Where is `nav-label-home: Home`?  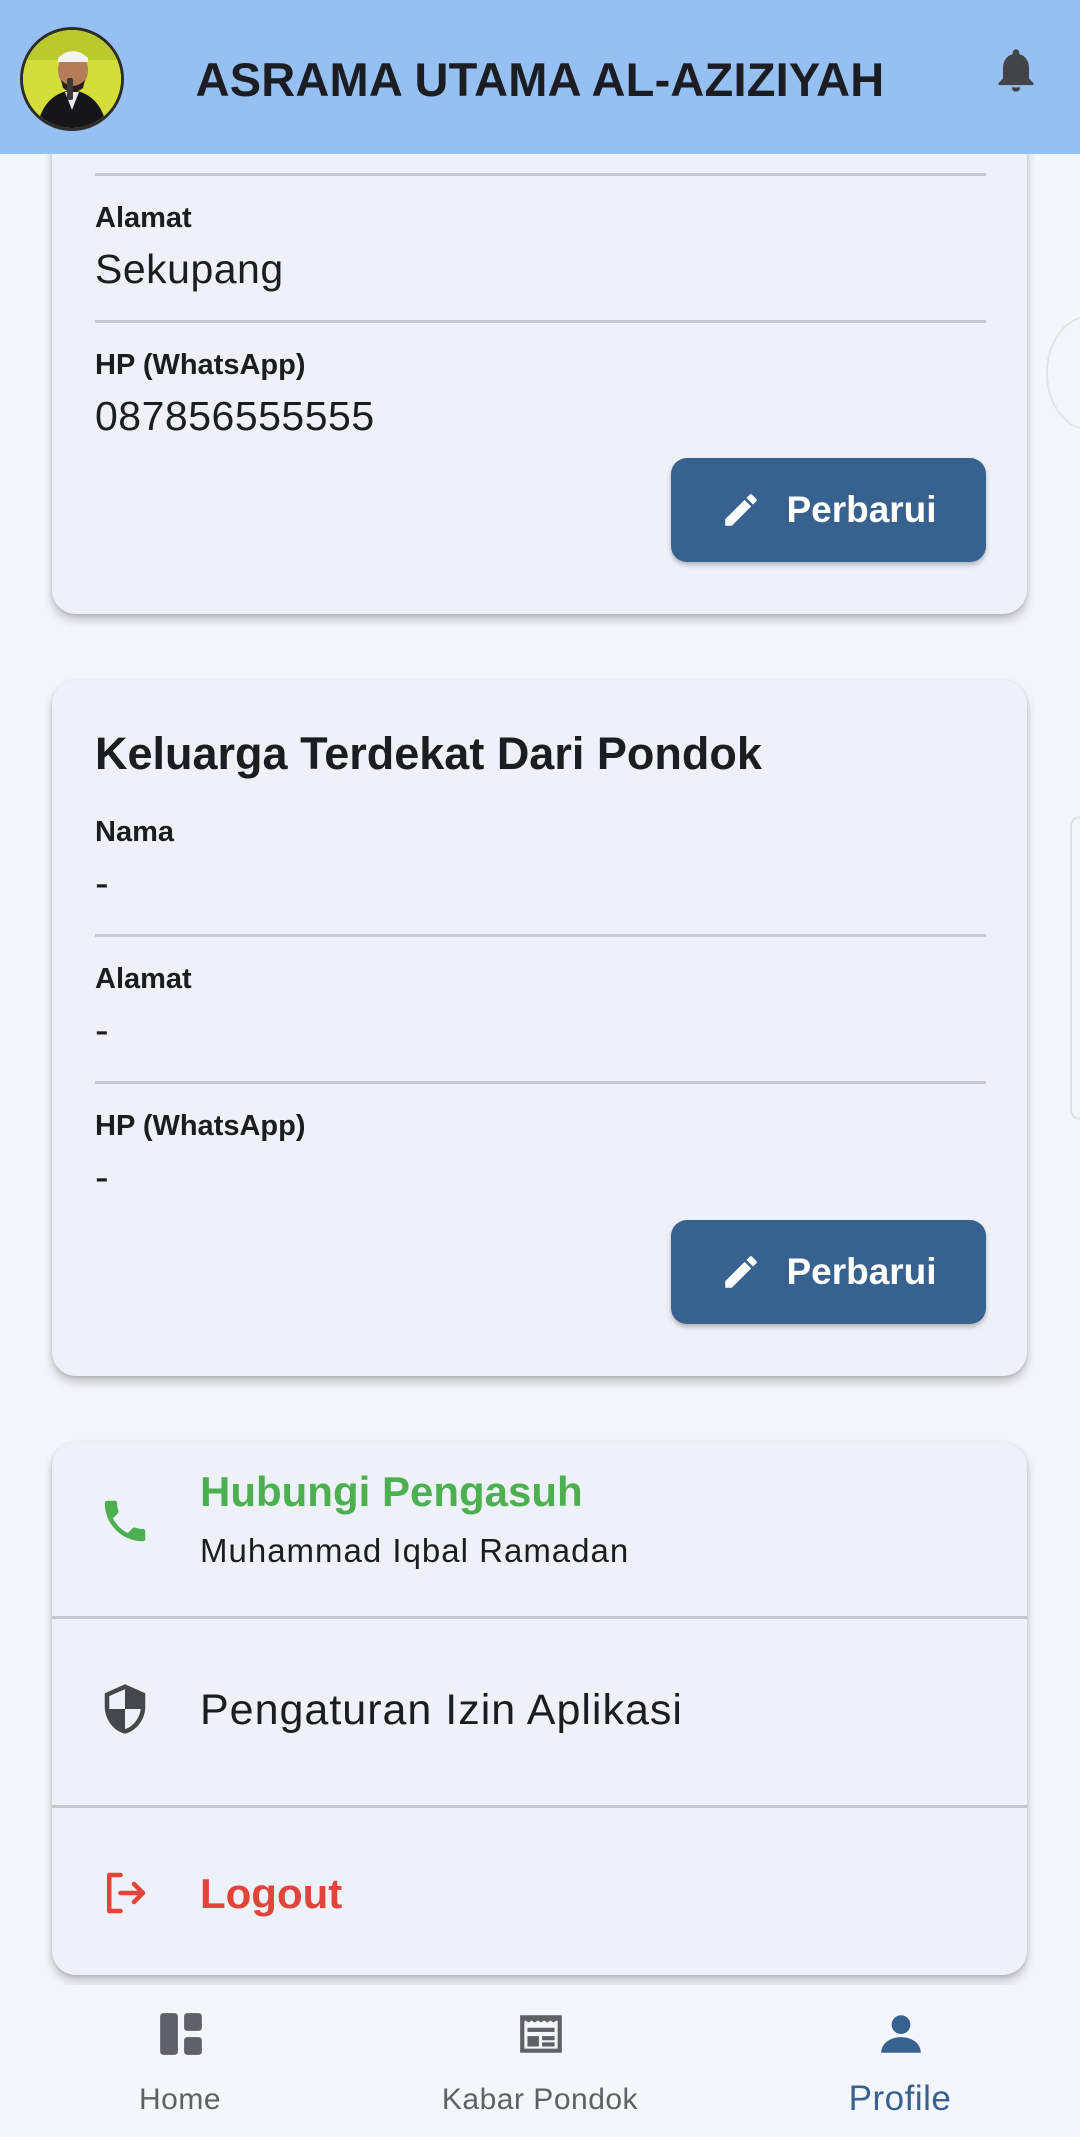
nav-label-home: Home is located at coordinates (180, 2099).